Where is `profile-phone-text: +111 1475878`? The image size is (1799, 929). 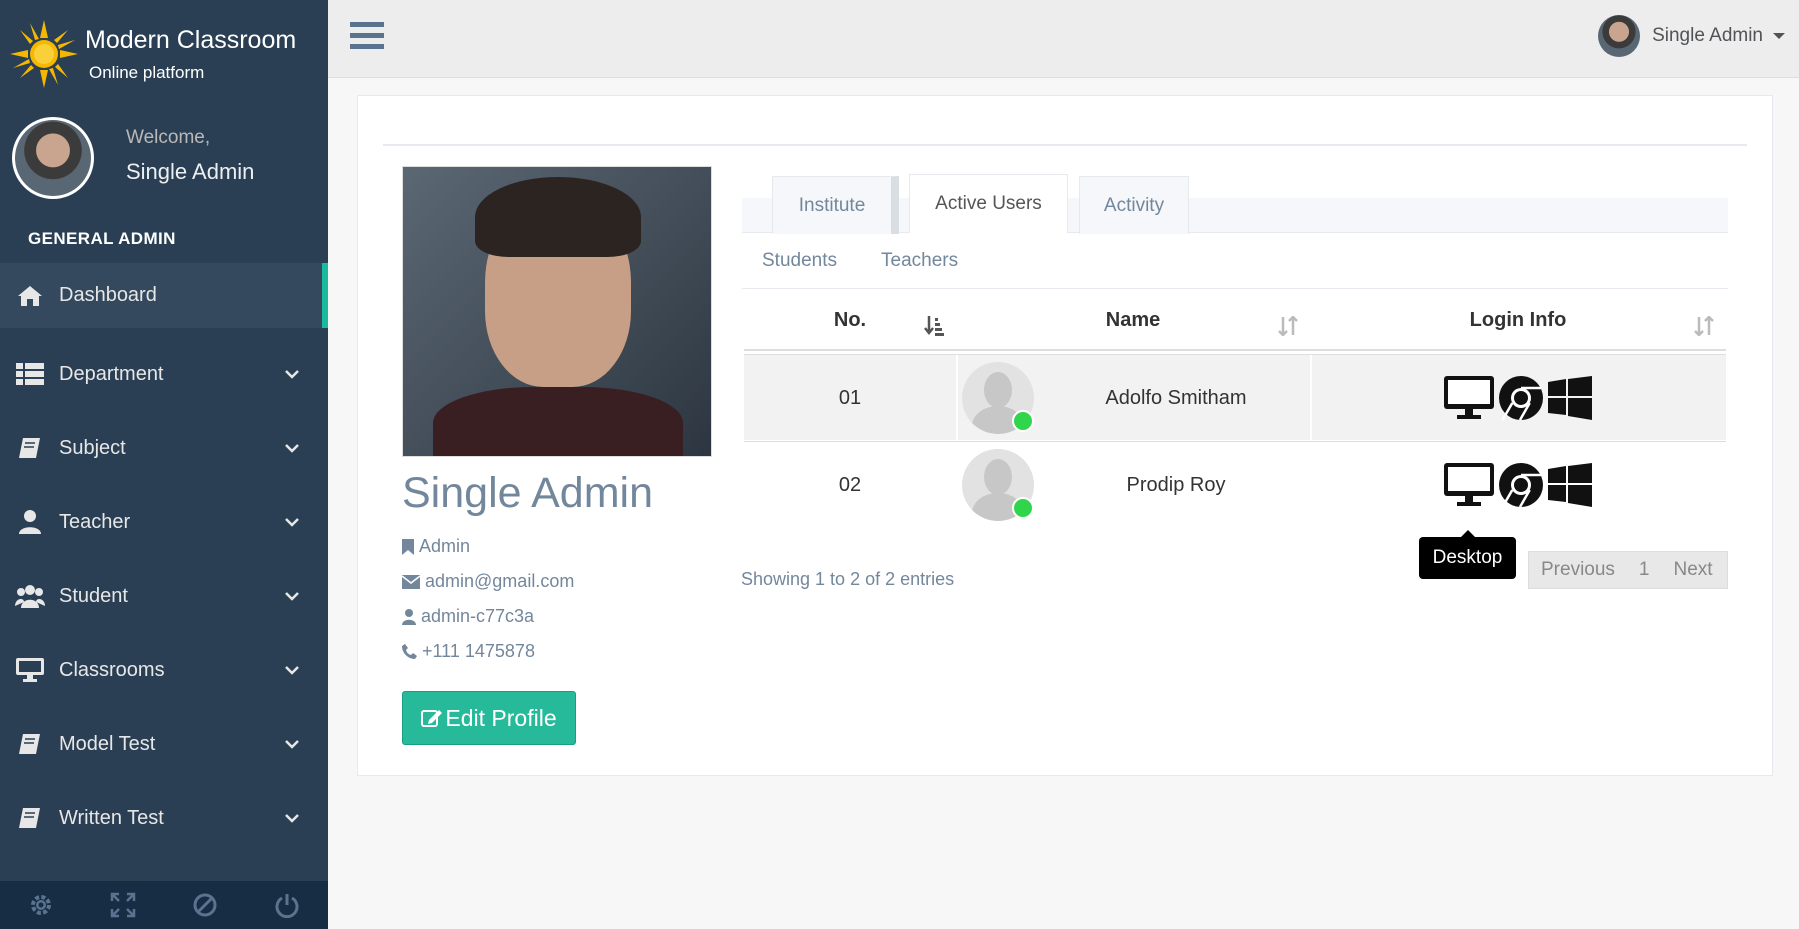 profile-phone-text: +111 1475878 is located at coordinates (478, 651).